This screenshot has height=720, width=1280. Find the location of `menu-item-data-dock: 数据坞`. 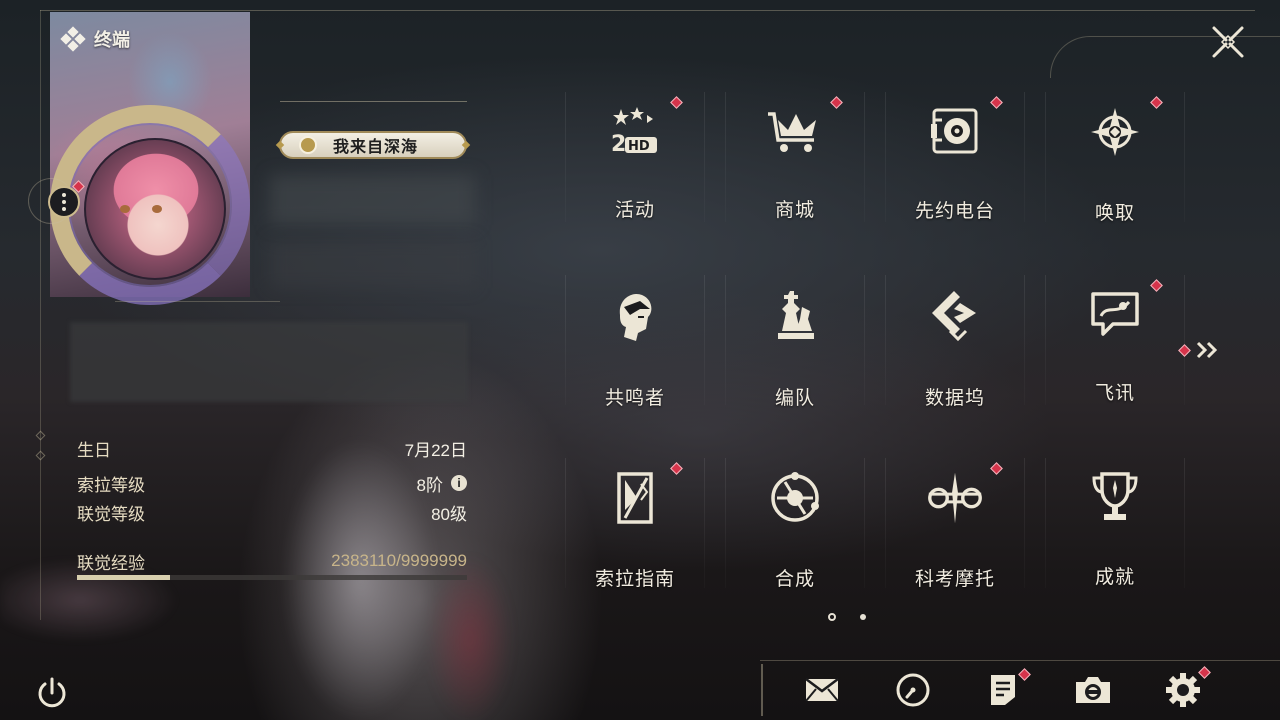

menu-item-data-dock: 数据坞 is located at coordinates (955, 342).